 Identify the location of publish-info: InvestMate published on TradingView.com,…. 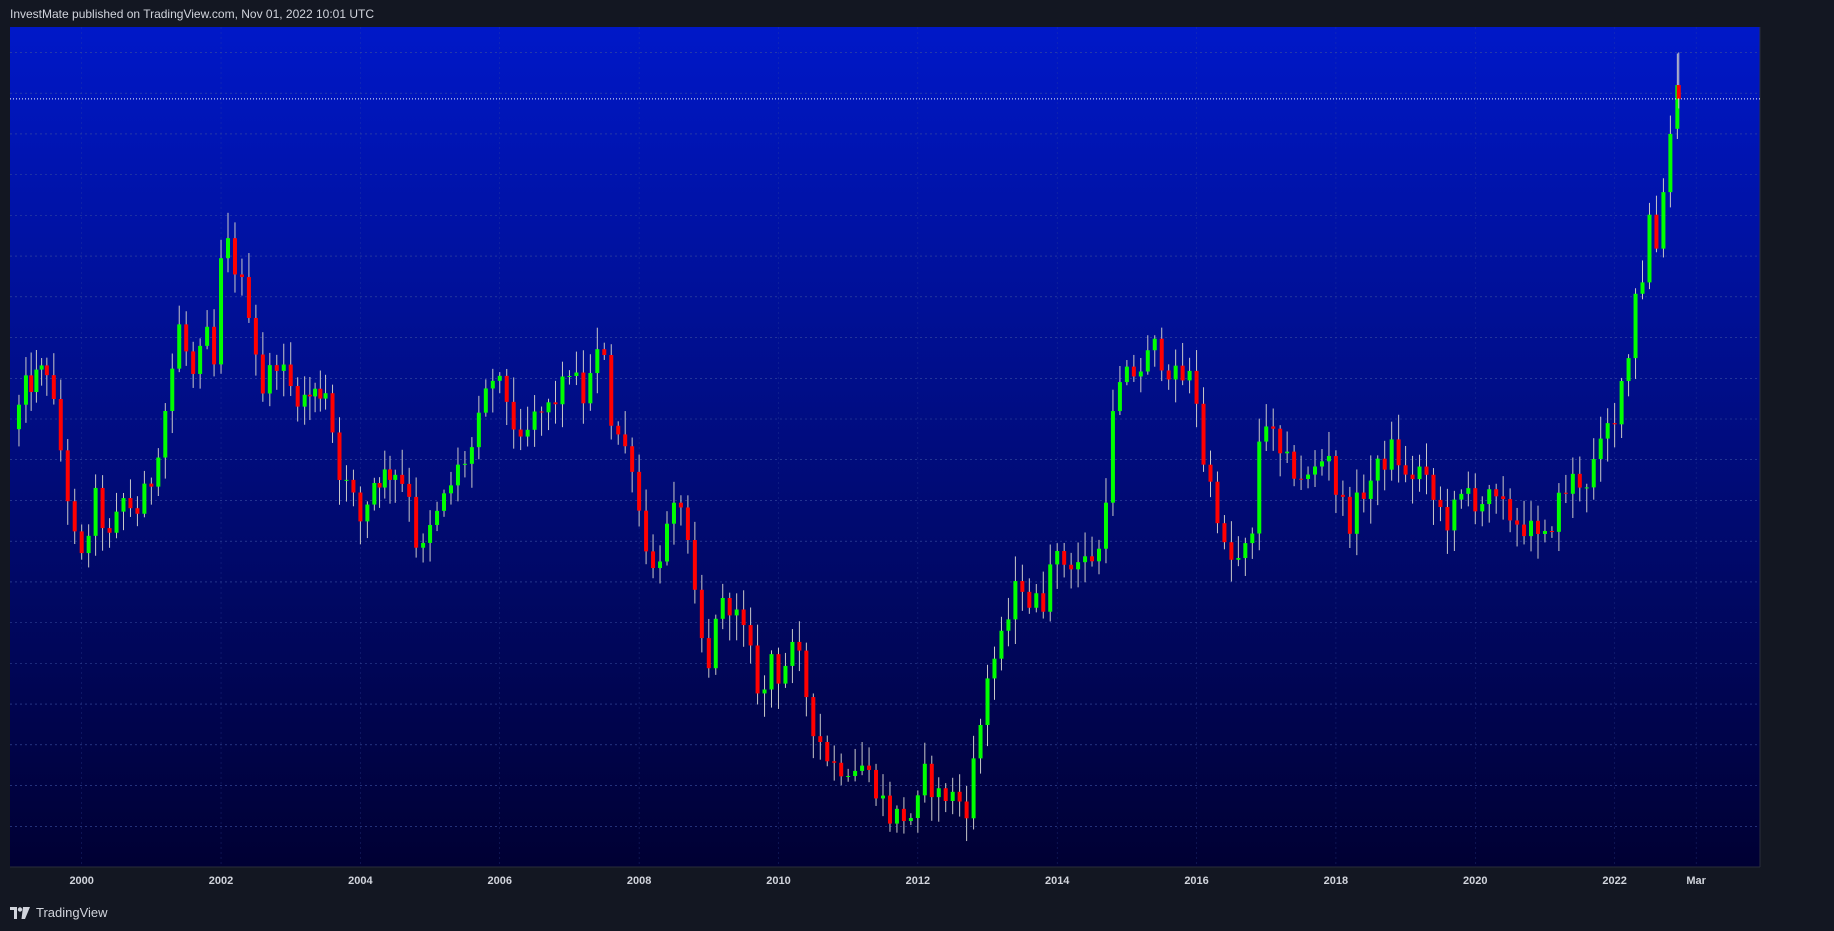
(192, 14).